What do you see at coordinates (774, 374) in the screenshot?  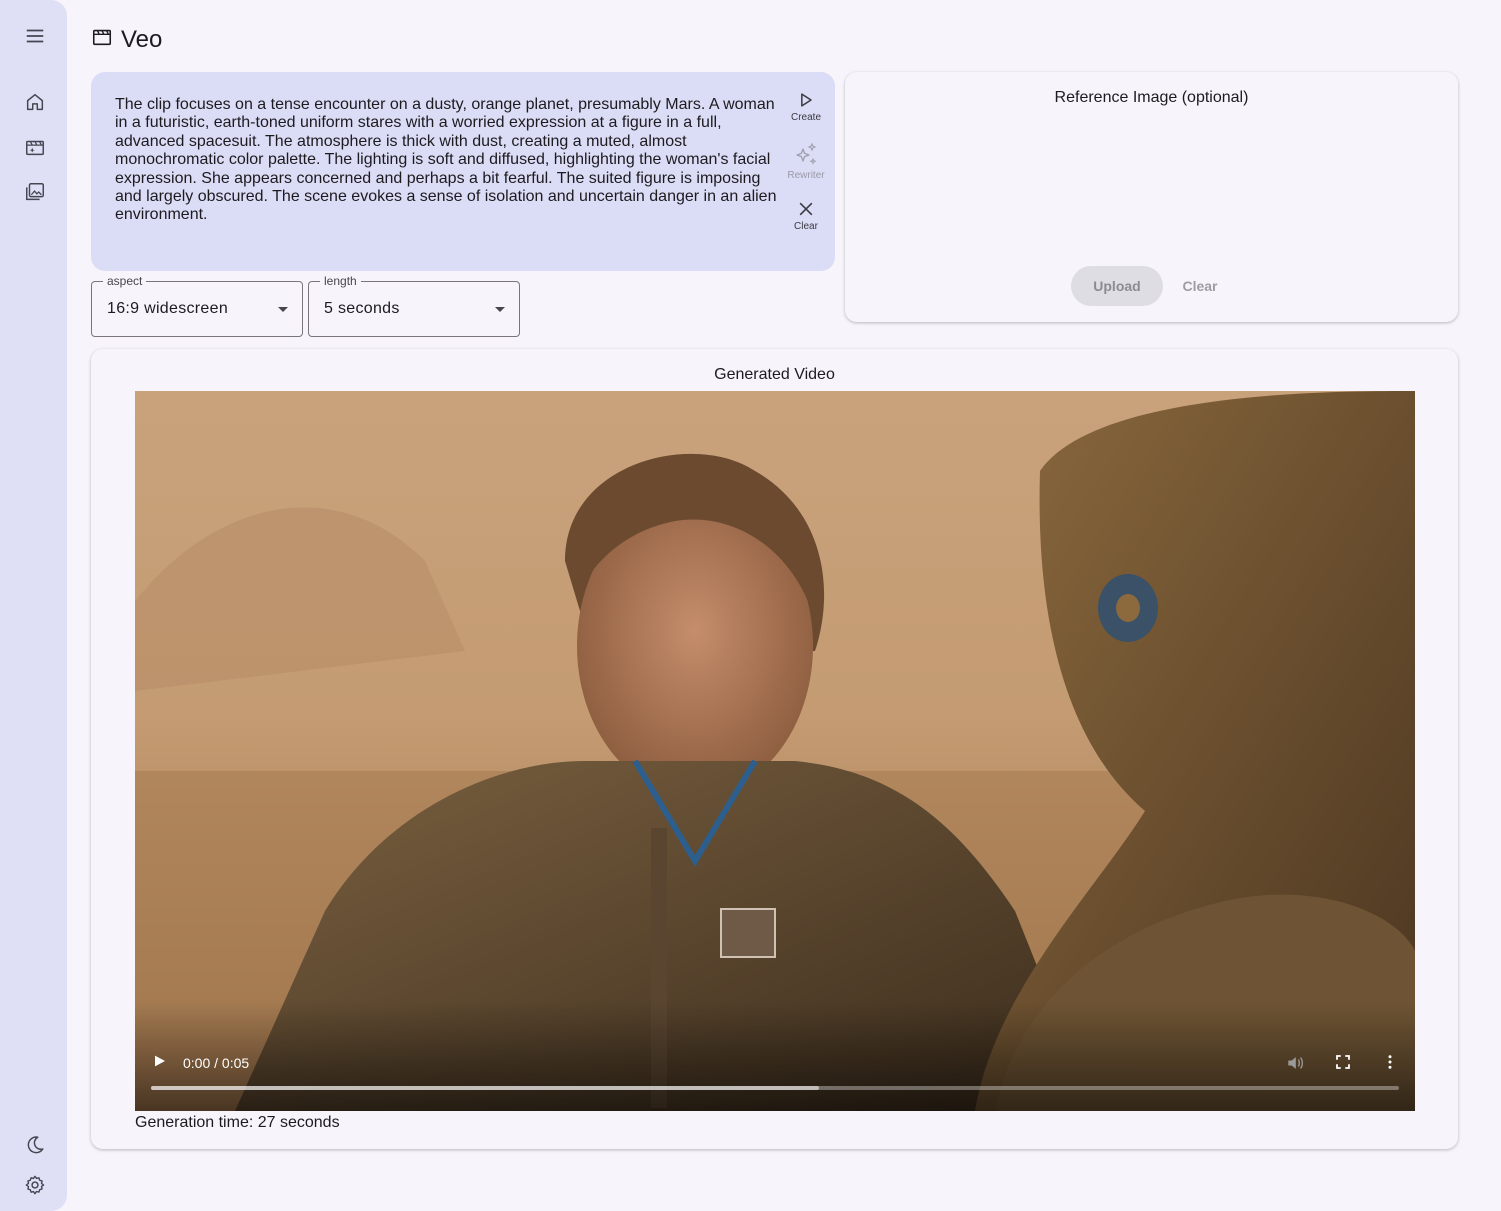 I see `generated-video-title: Generated Video` at bounding box center [774, 374].